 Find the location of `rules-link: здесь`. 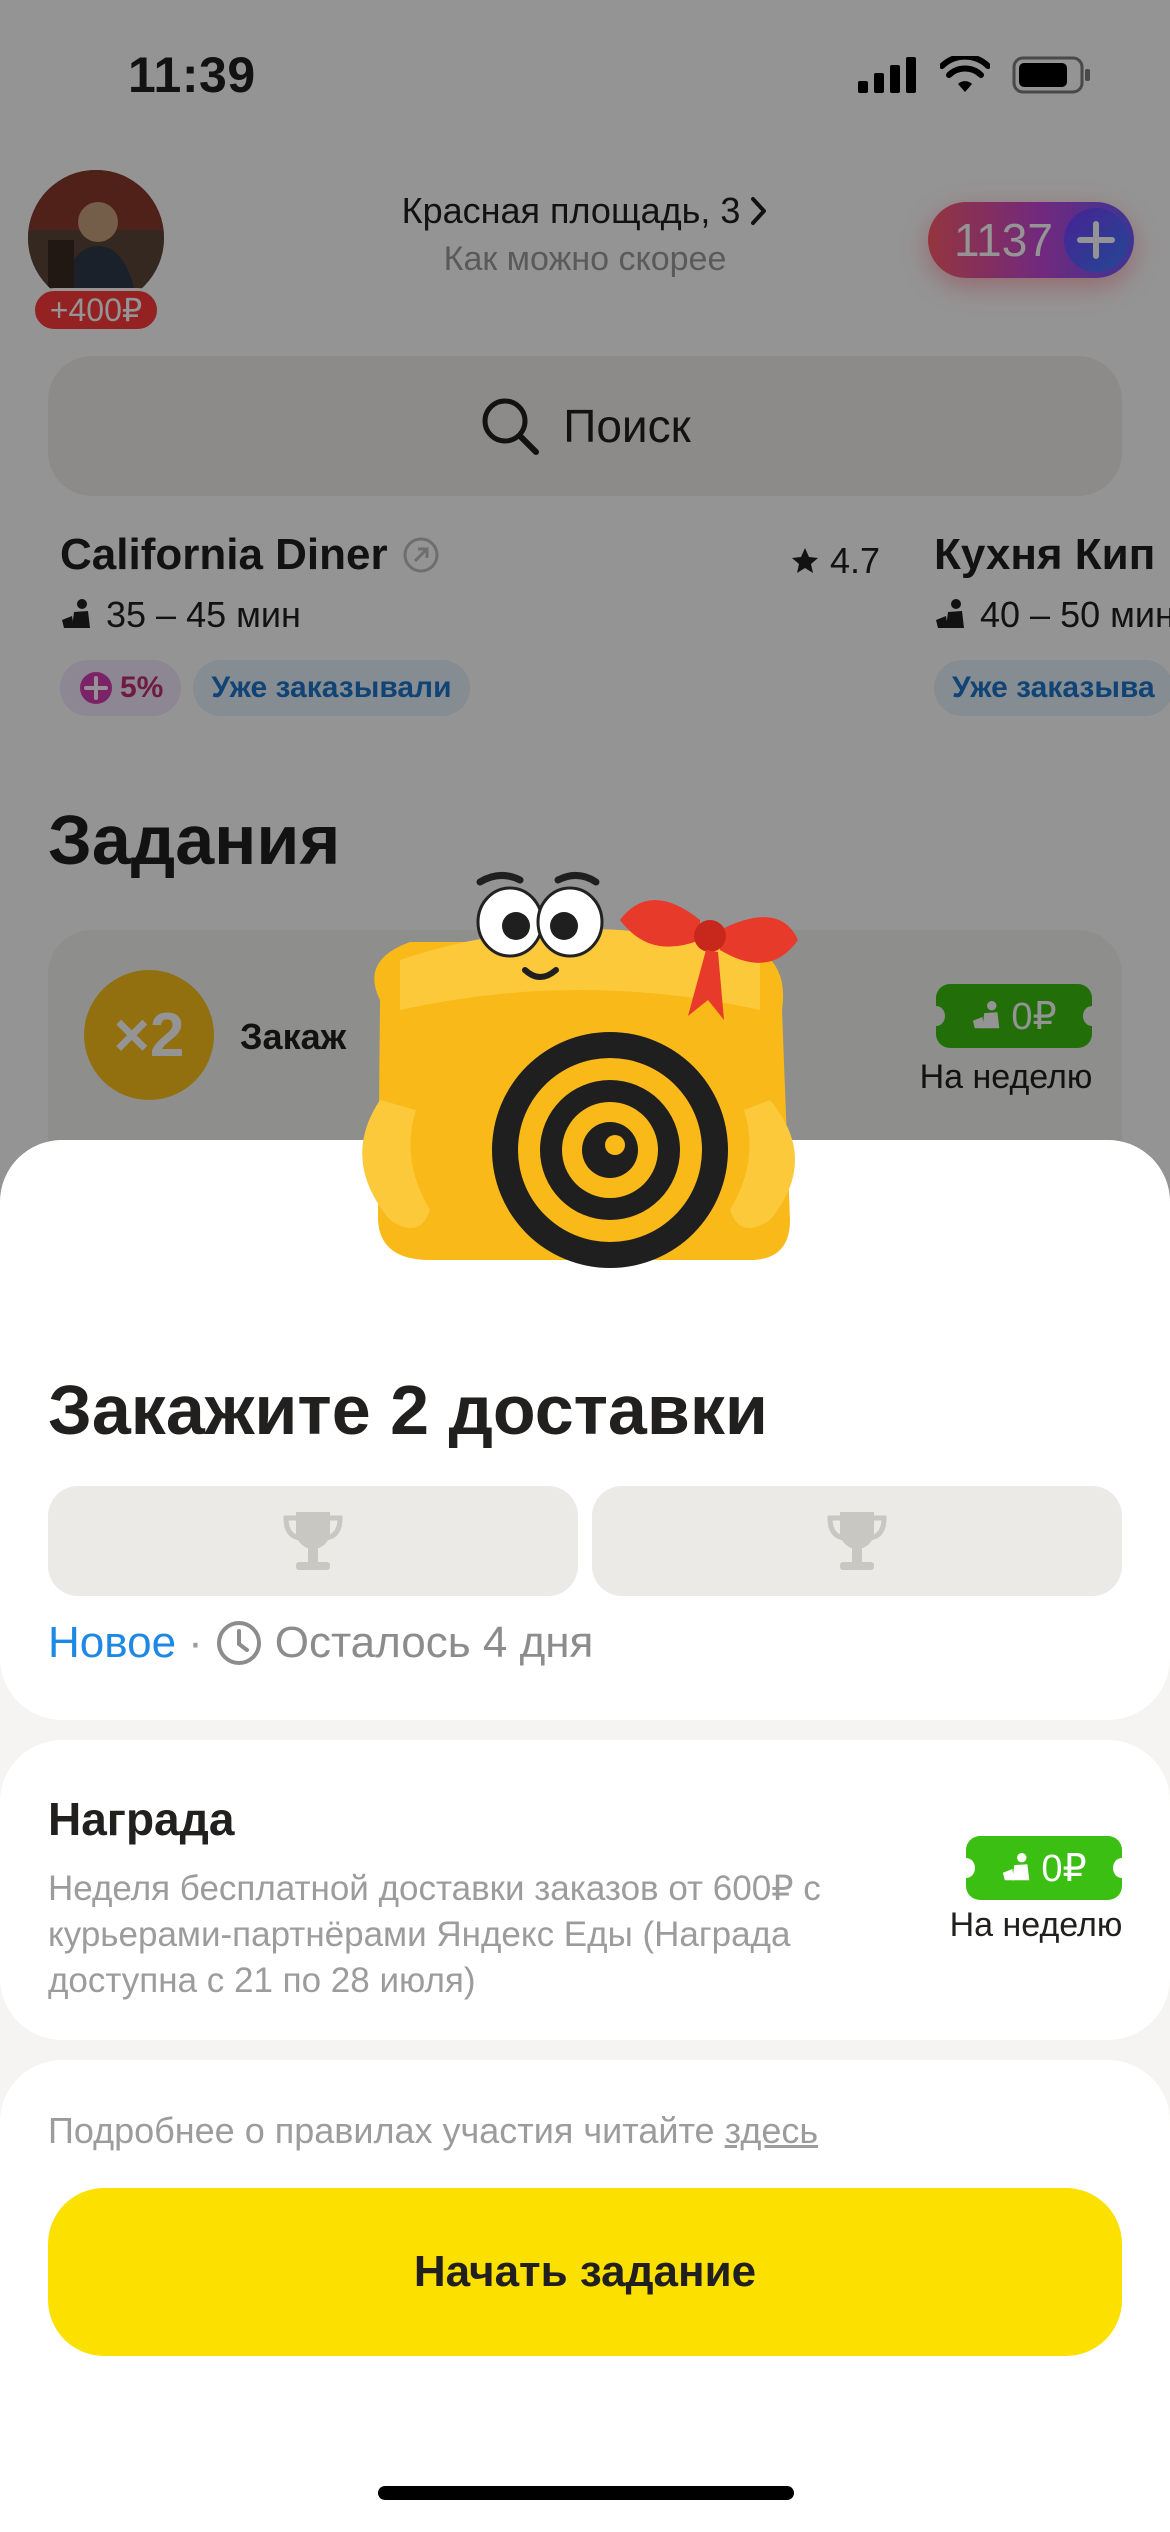

rules-link: здесь is located at coordinates (772, 2130).